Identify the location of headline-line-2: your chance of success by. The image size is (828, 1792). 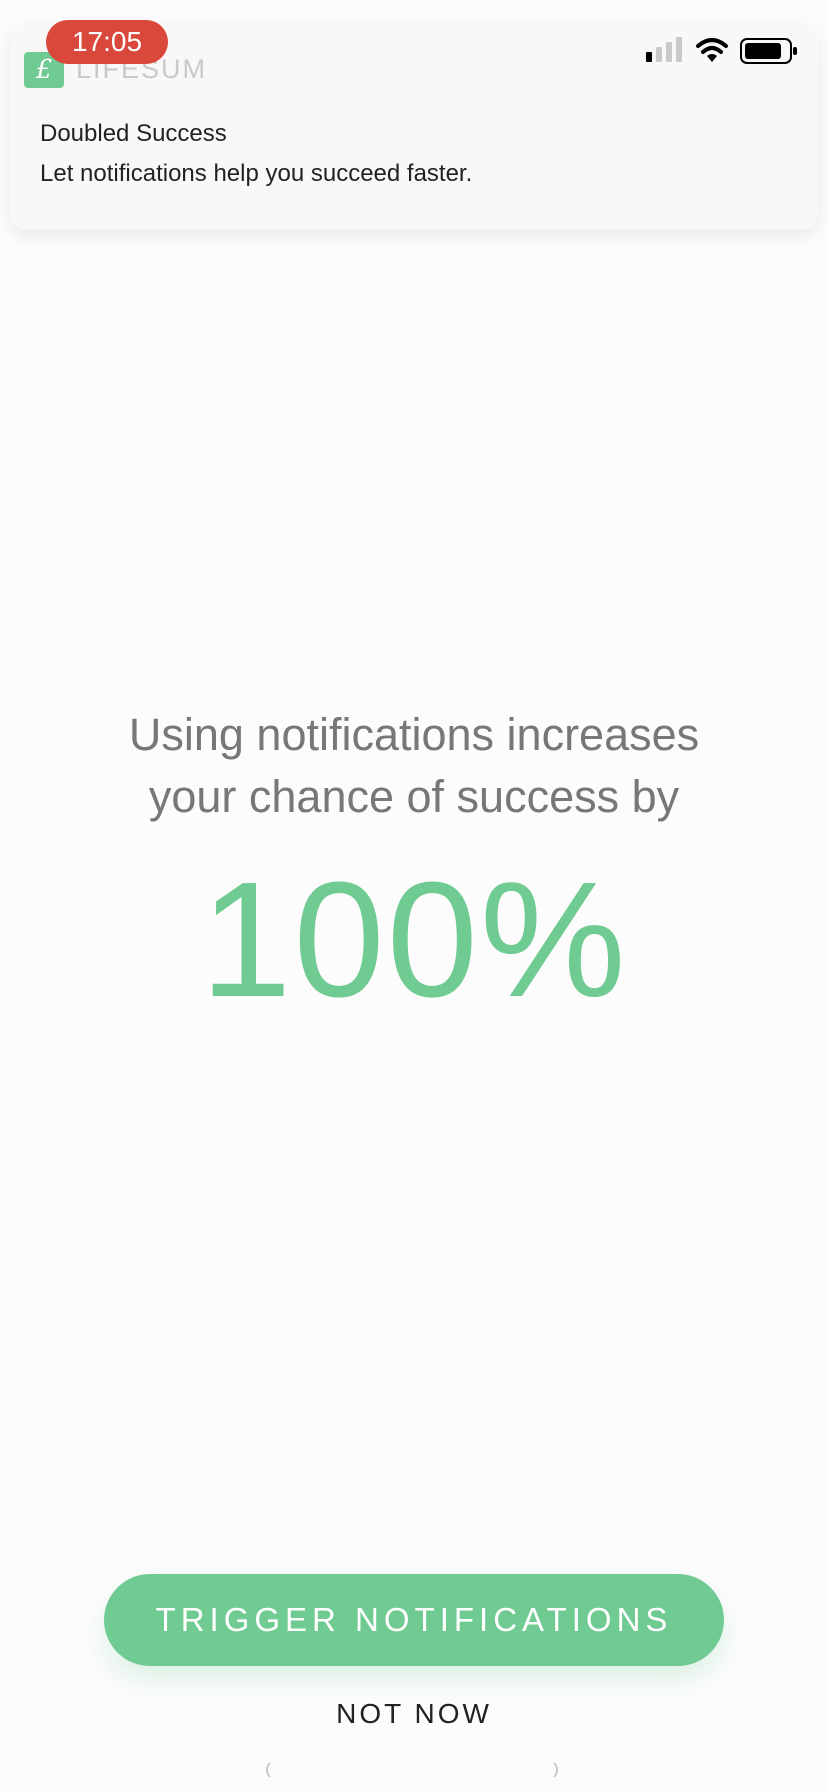
(414, 796).